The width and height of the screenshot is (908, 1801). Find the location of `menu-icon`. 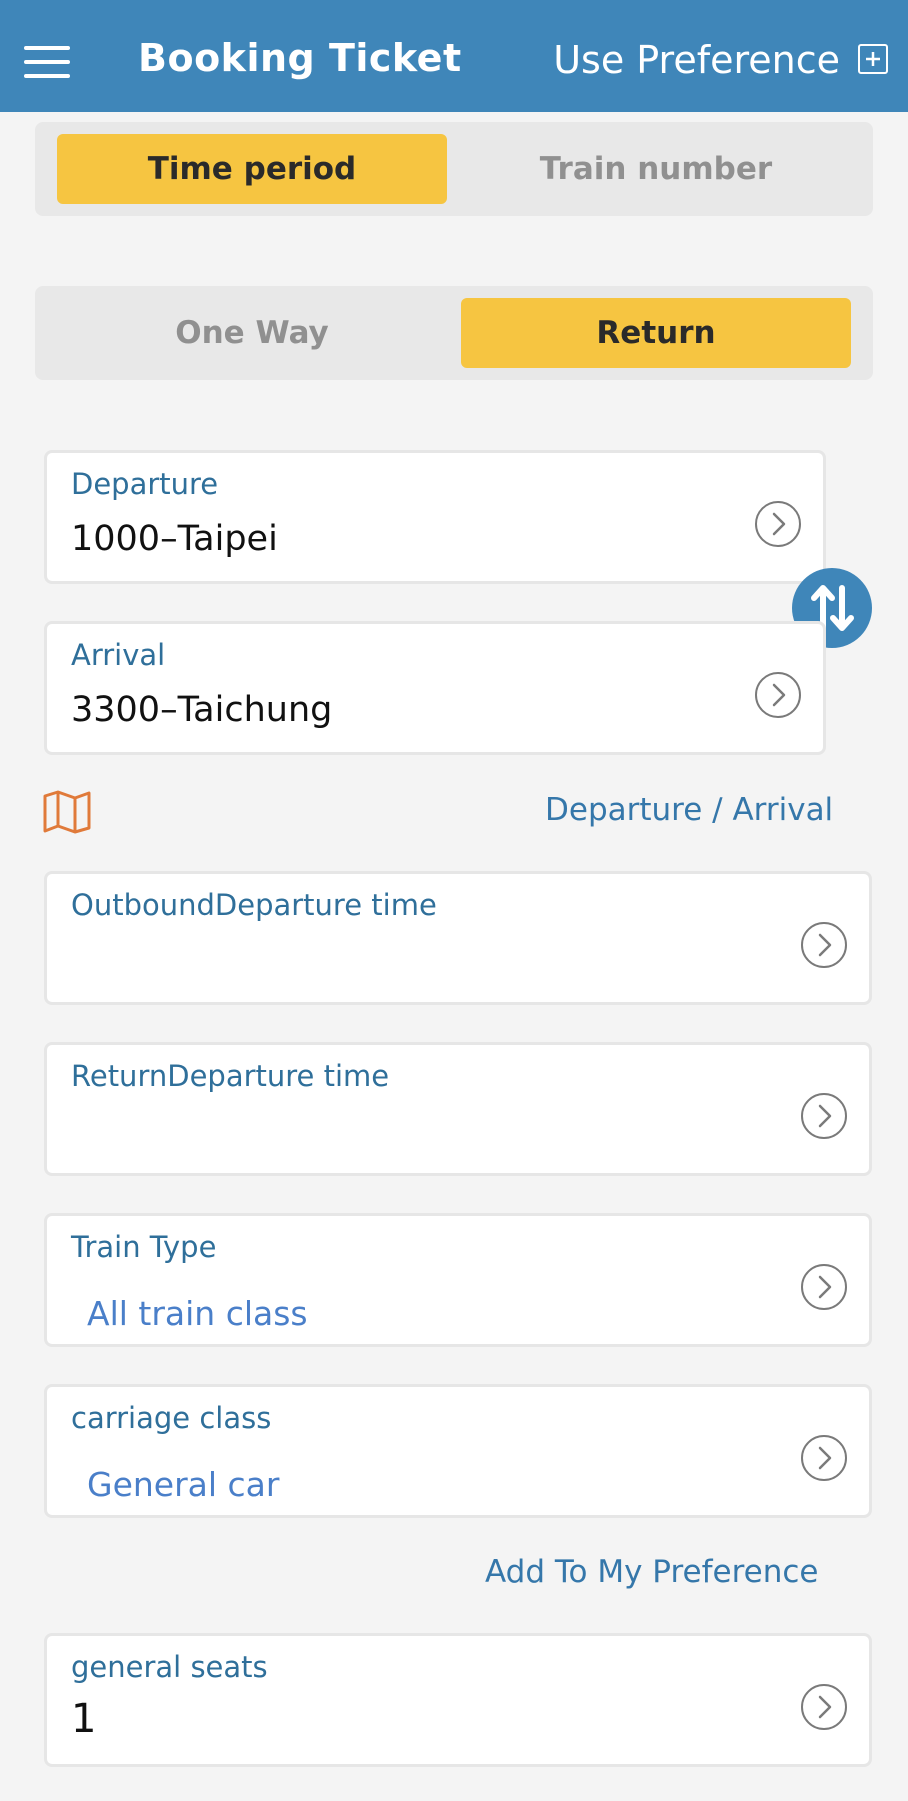

menu-icon is located at coordinates (47, 62).